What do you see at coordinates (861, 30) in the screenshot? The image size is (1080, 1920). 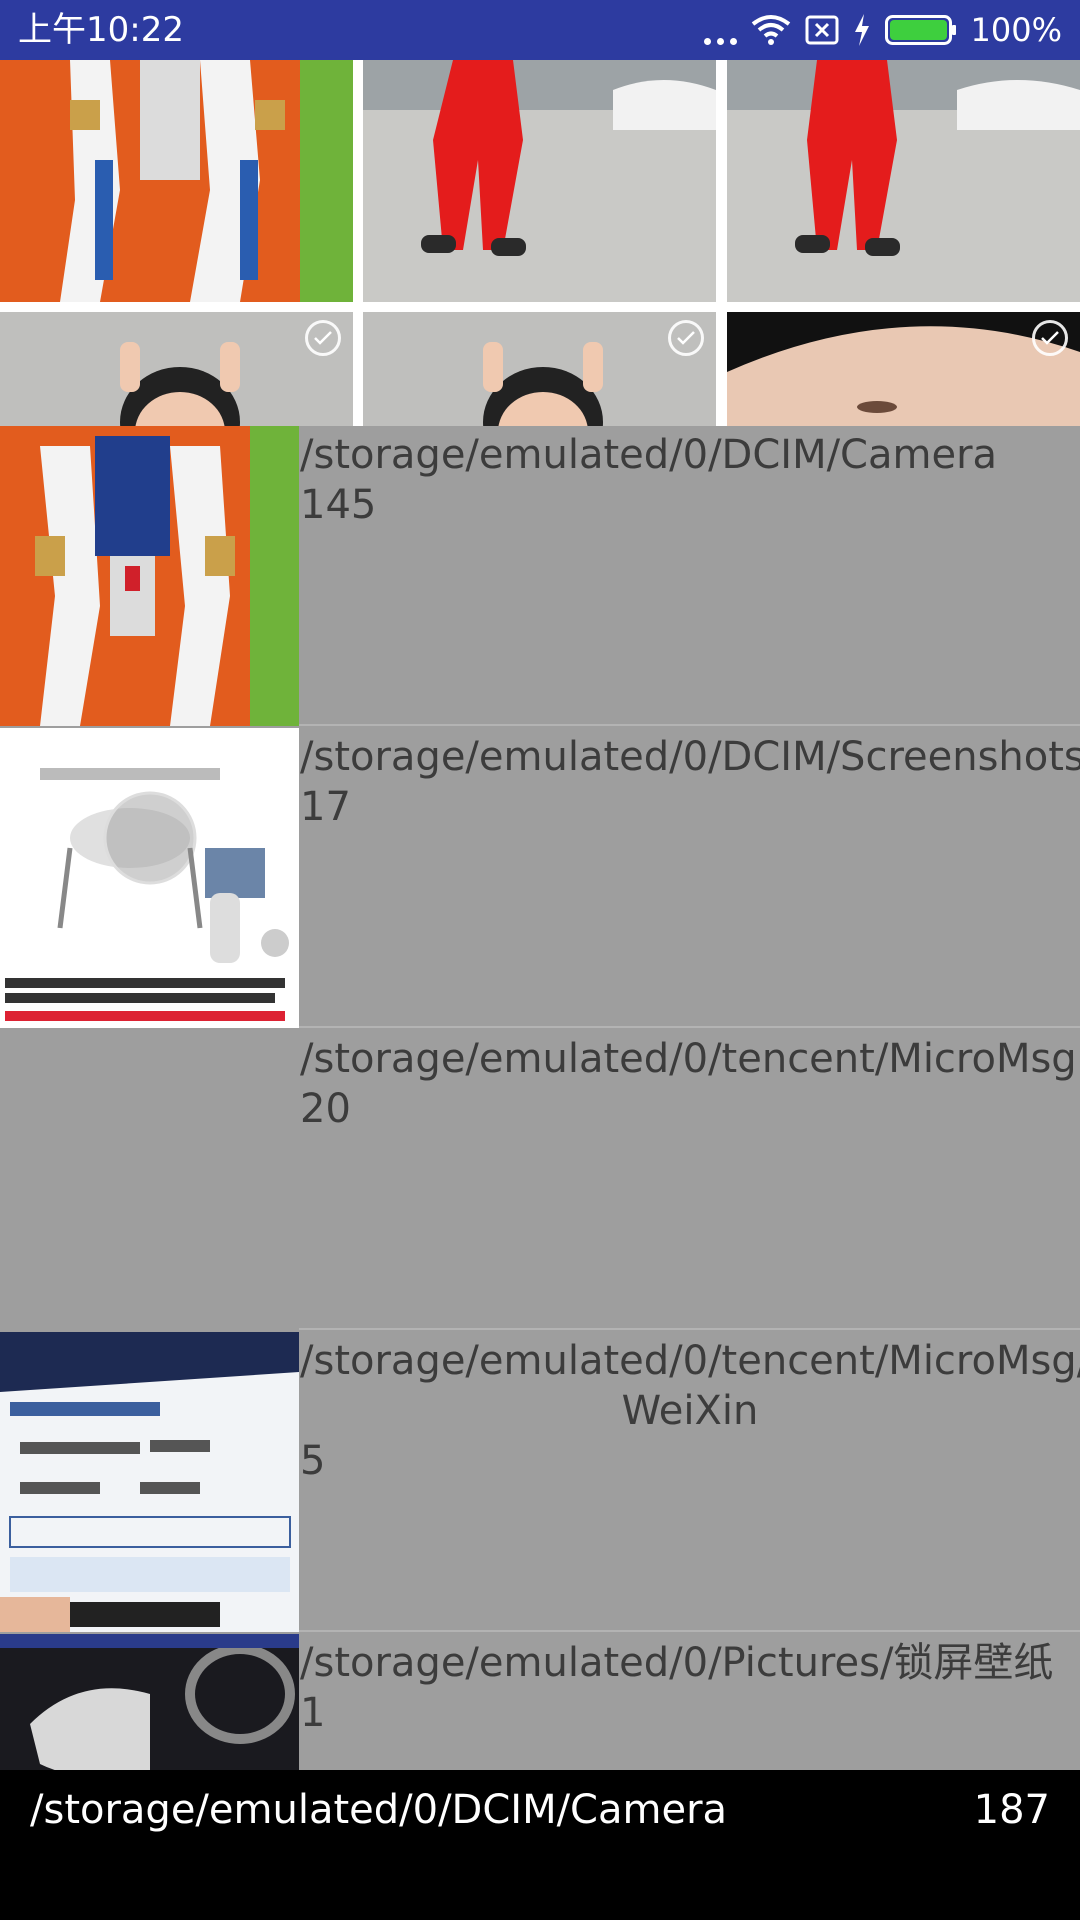 I see `charging-icon` at bounding box center [861, 30].